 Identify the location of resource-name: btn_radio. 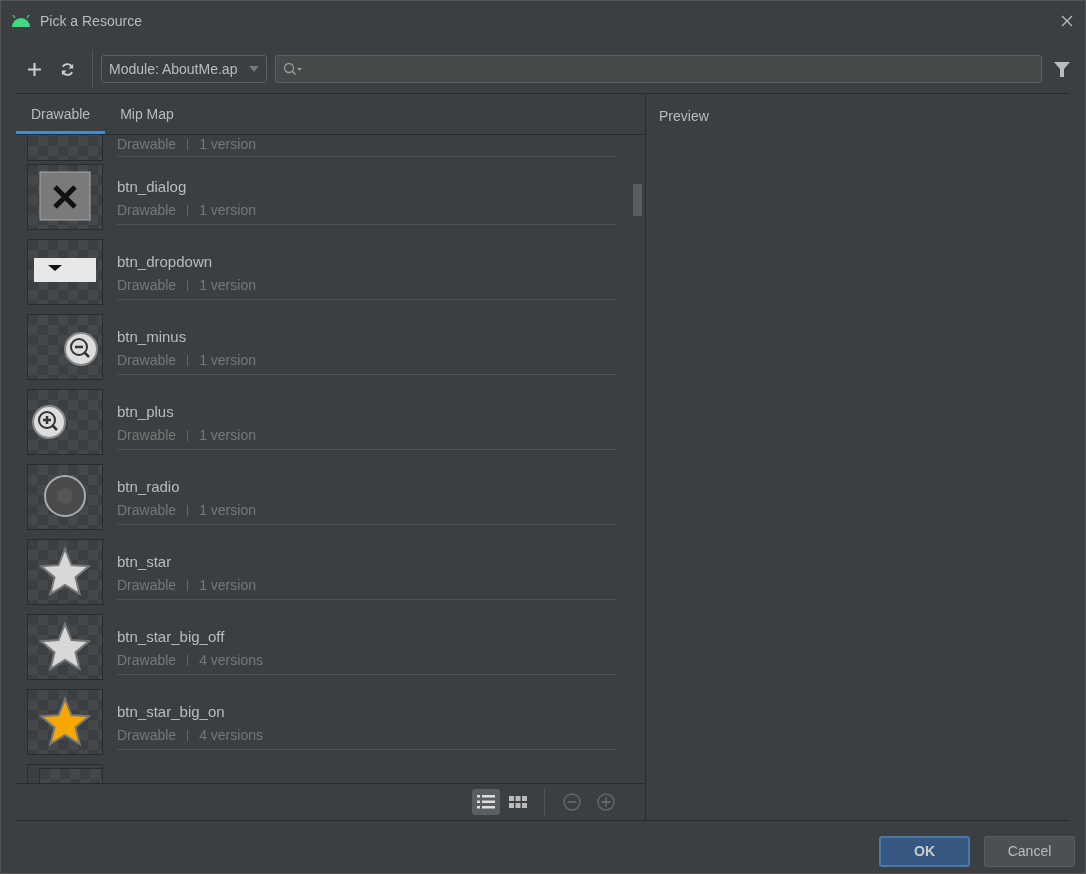
(149, 486).